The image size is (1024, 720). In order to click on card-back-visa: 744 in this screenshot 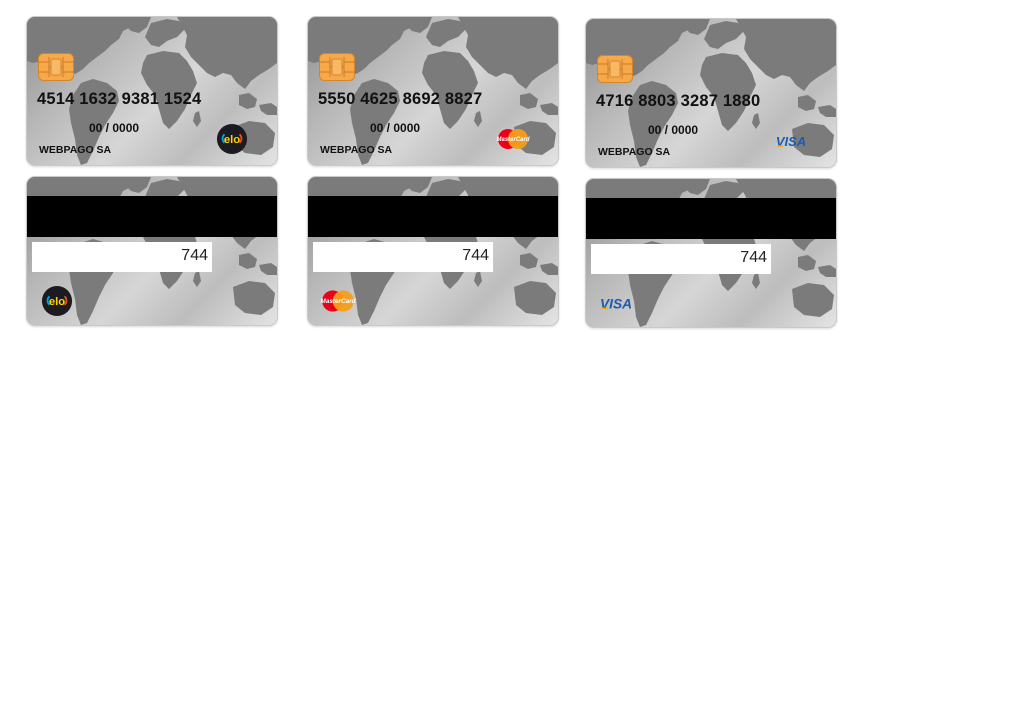, I will do `click(711, 253)`.